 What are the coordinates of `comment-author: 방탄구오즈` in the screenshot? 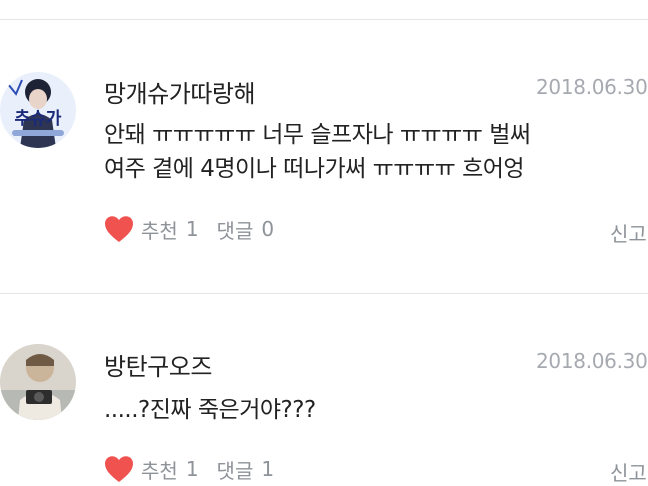 It's located at (158, 364).